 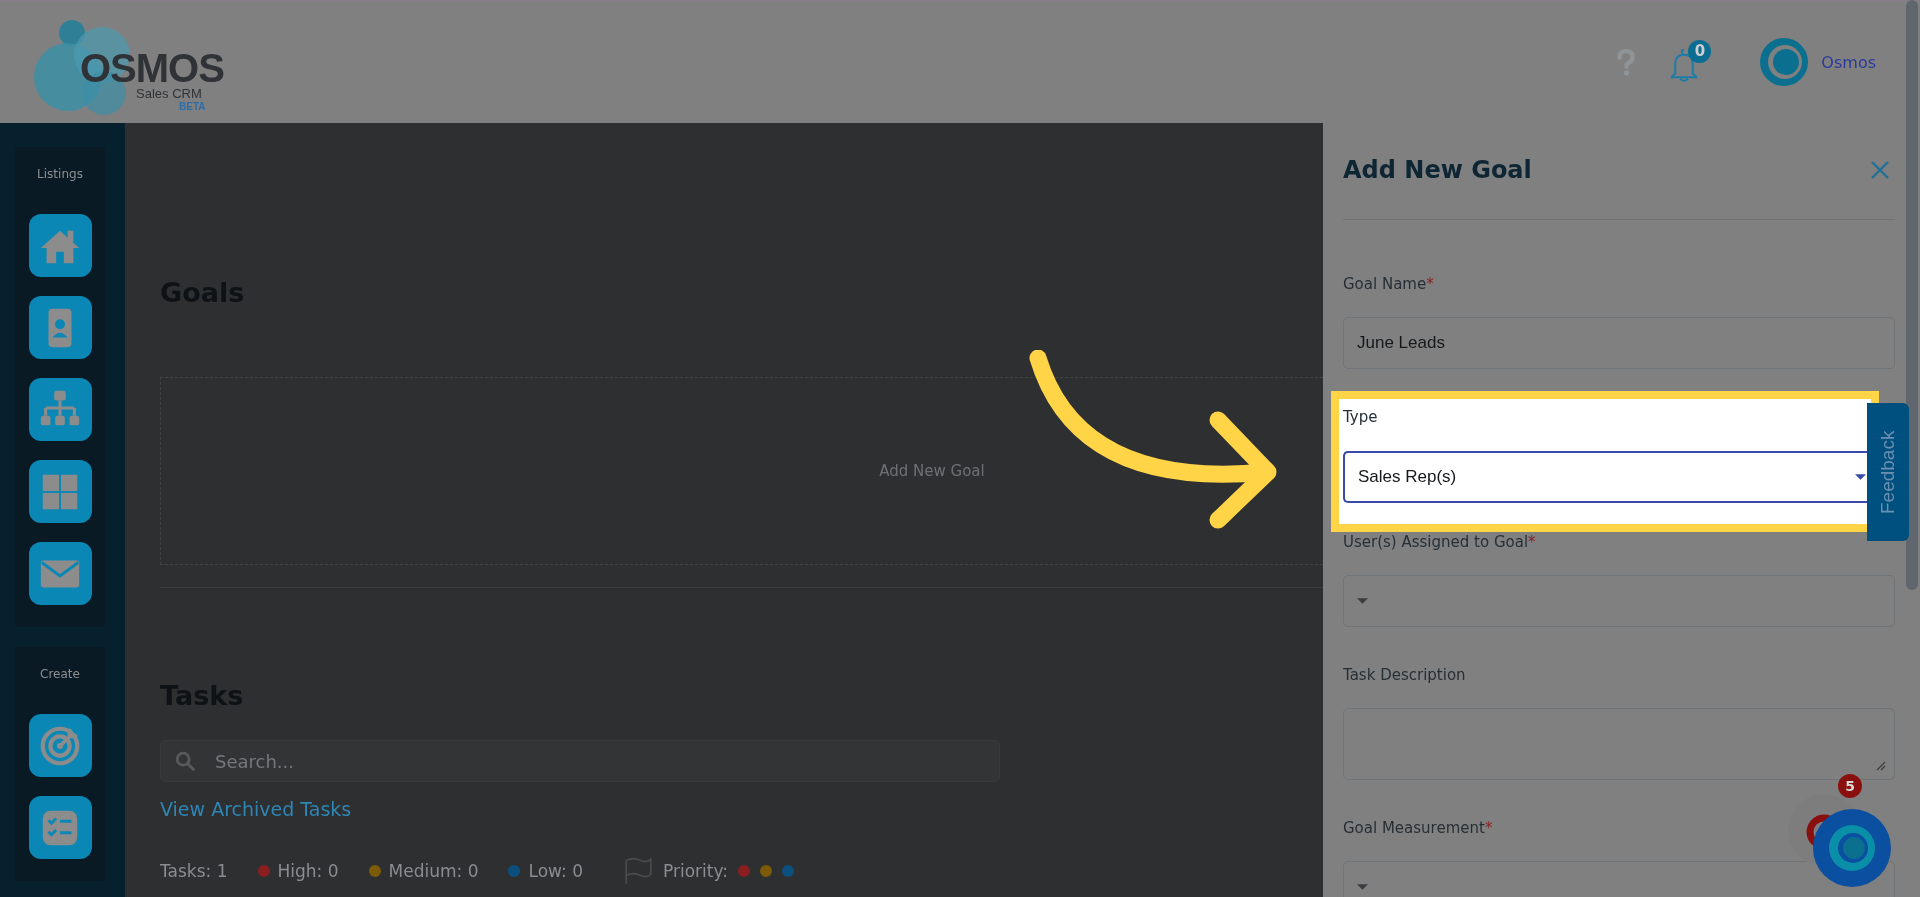 I want to click on notifications-button: 0, so click(x=1689, y=62).